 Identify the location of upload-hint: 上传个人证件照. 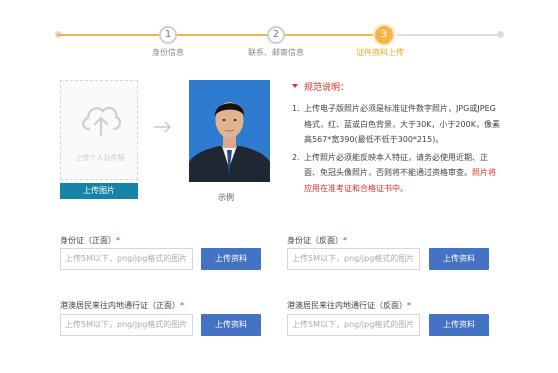
(100, 158).